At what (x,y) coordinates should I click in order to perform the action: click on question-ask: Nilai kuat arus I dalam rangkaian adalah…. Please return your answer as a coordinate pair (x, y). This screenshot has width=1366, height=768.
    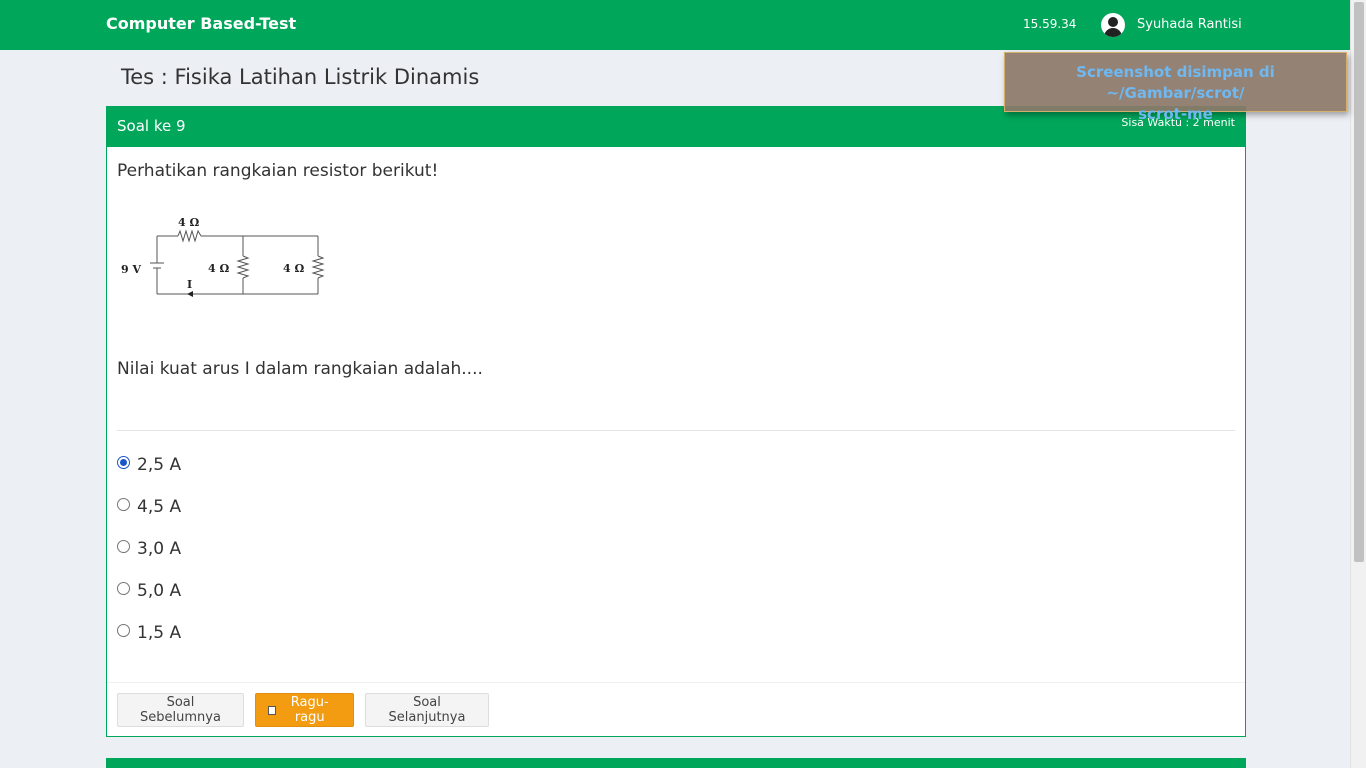
    Looking at the image, I should click on (300, 369).